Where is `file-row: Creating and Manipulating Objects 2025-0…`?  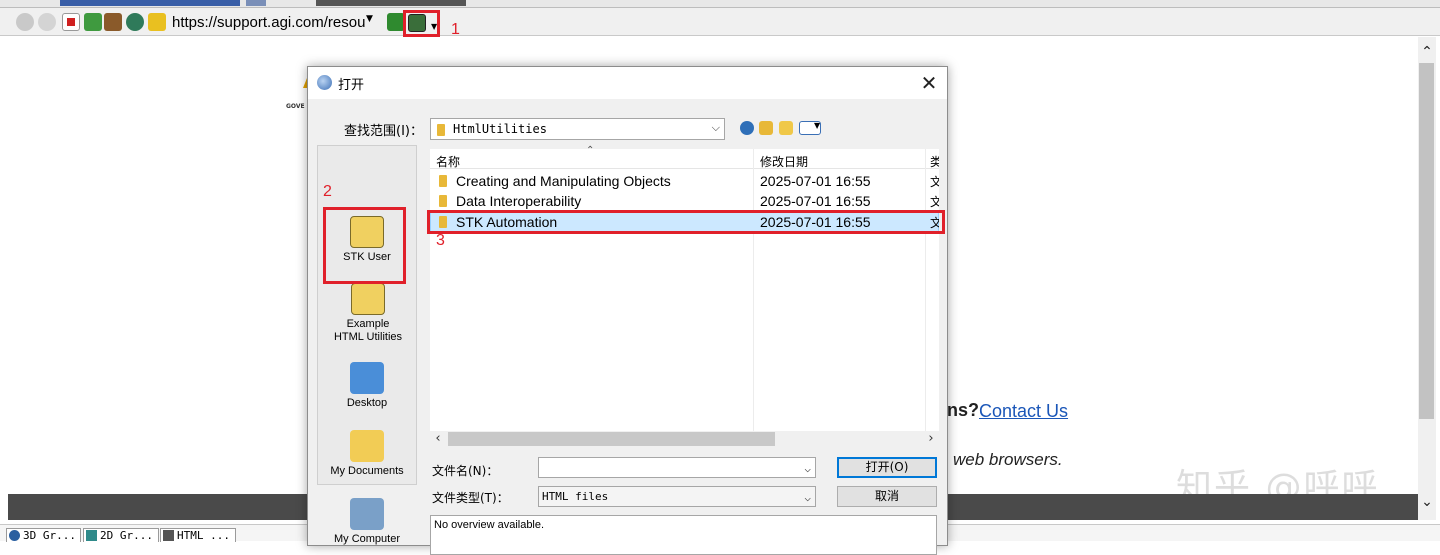
file-row: Creating and Manipulating Objects 2025-0… is located at coordinates (684, 181).